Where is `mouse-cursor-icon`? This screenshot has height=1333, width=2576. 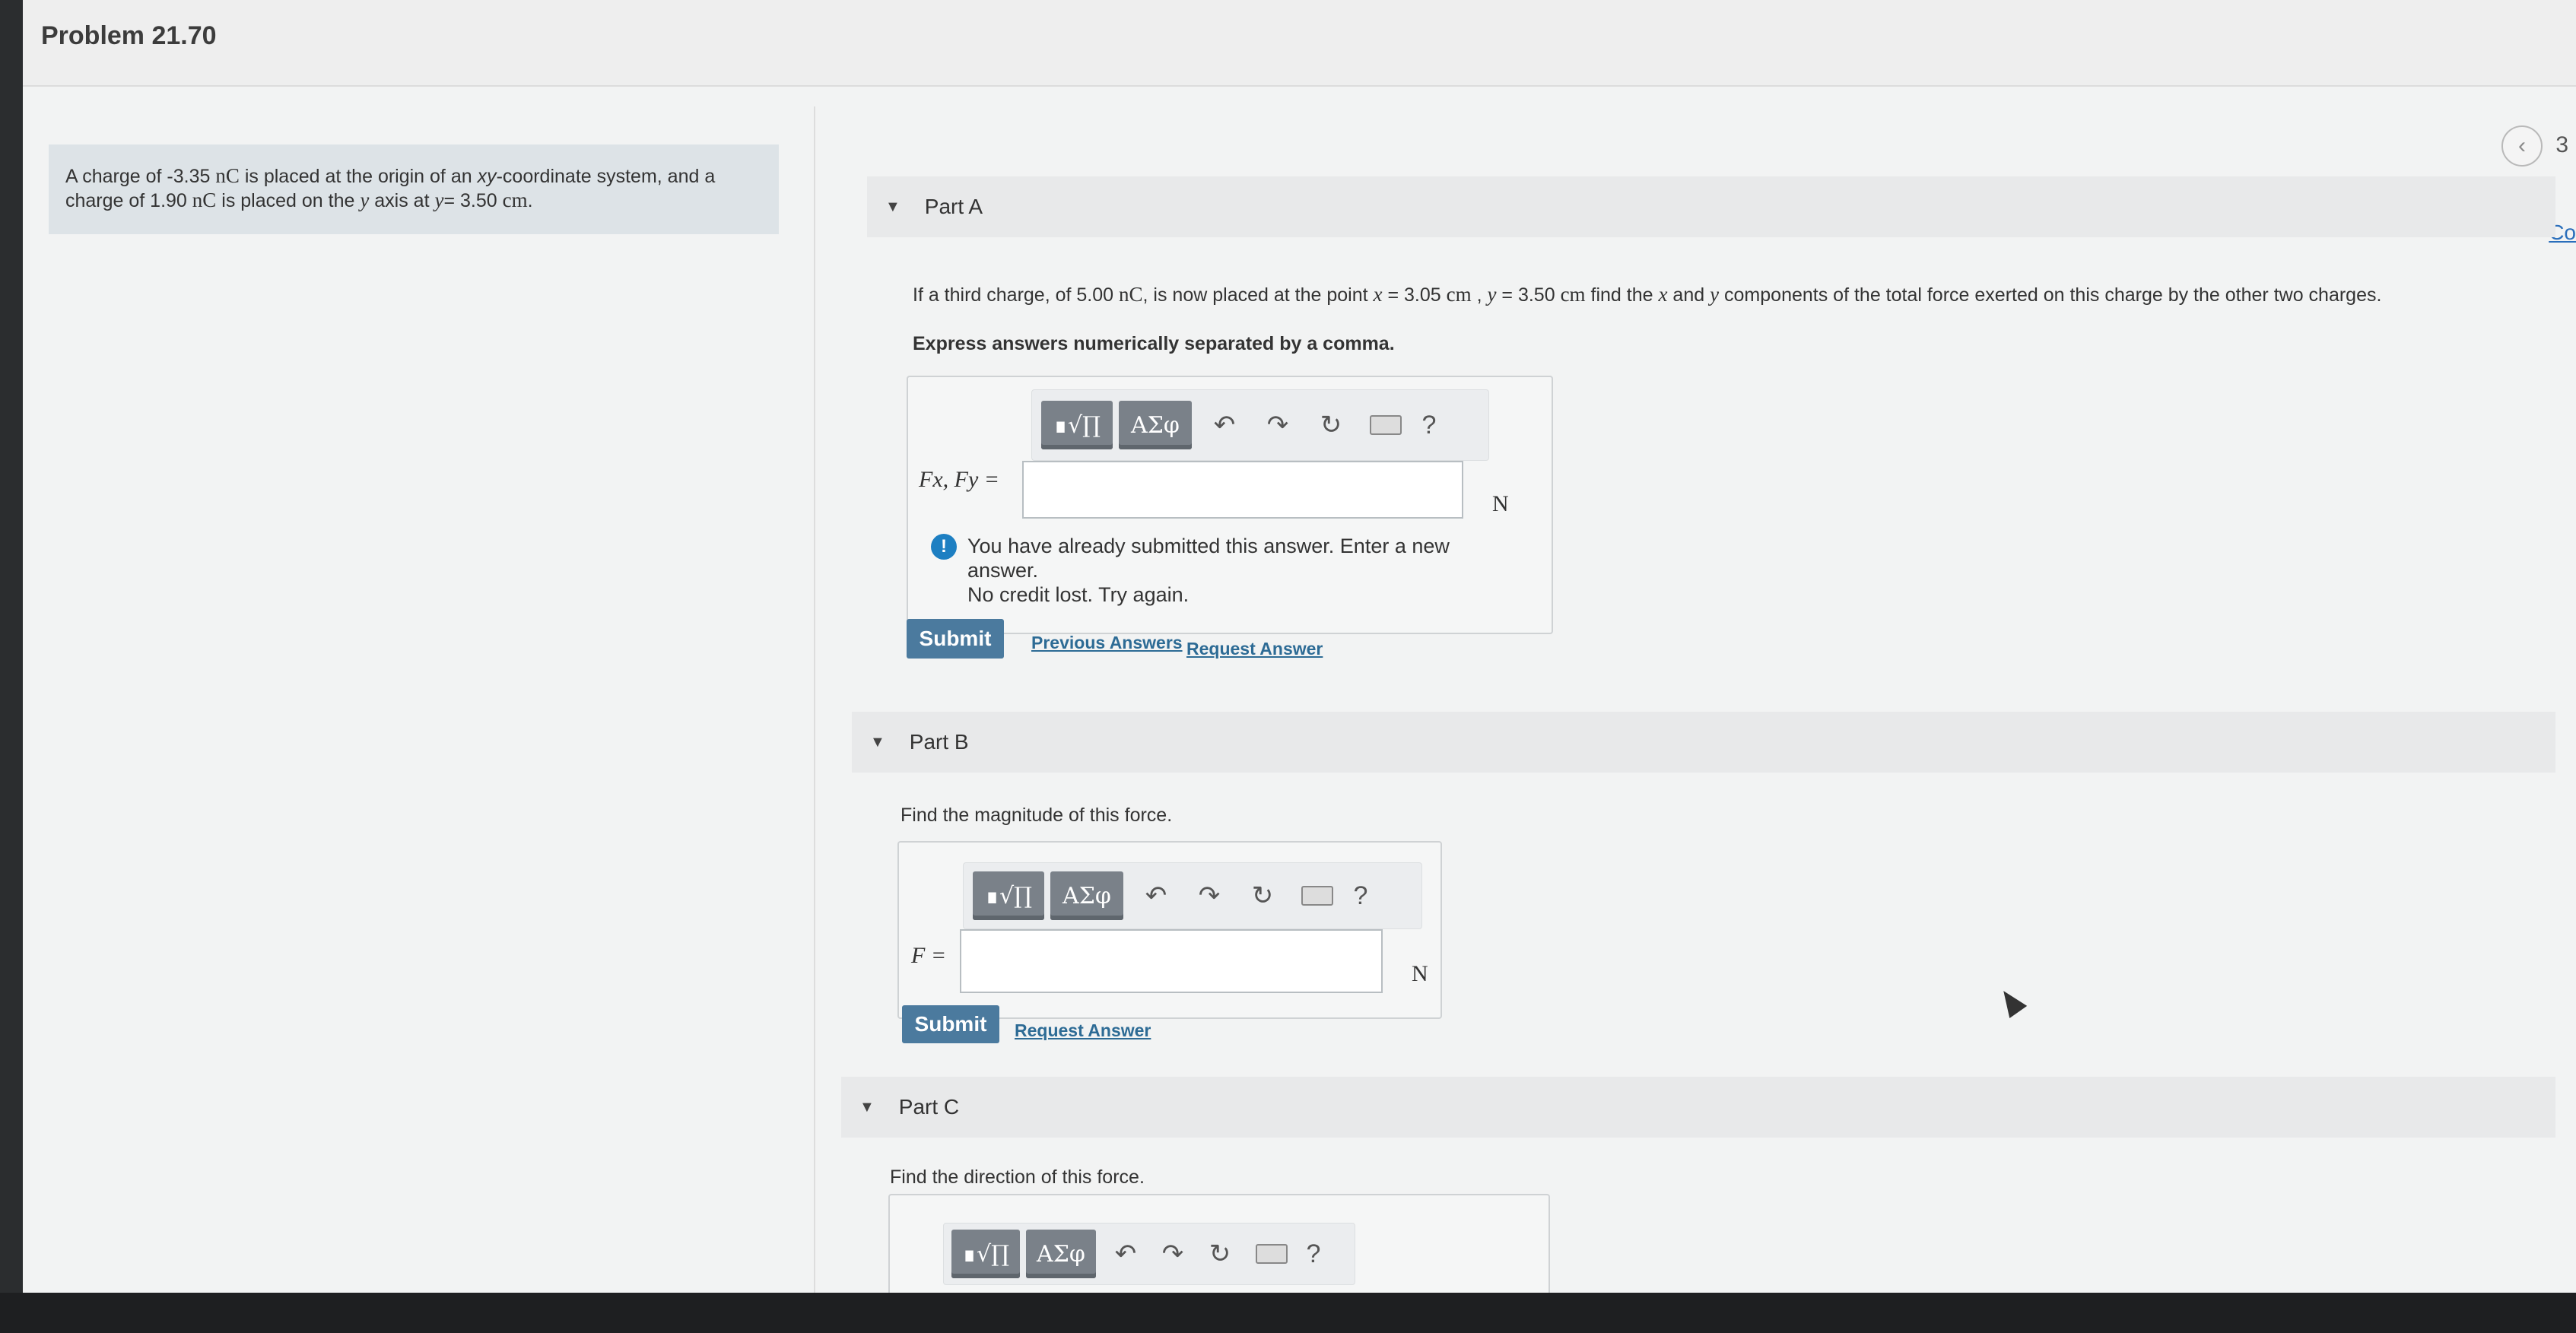
mouse-cursor-icon is located at coordinates (2011, 1001).